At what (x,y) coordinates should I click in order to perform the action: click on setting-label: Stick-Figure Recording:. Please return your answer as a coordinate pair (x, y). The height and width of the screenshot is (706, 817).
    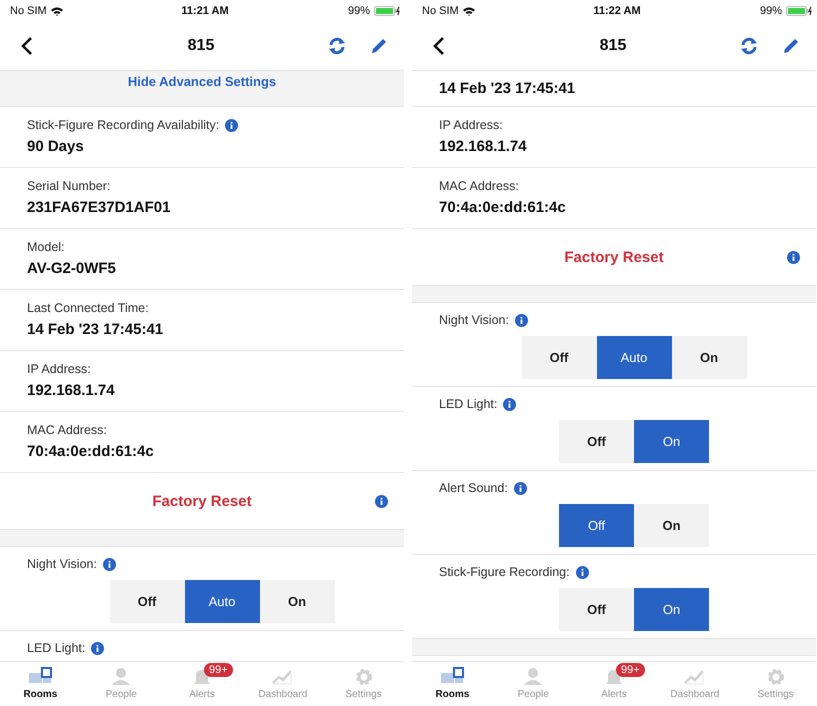
    Looking at the image, I should click on (504, 572).